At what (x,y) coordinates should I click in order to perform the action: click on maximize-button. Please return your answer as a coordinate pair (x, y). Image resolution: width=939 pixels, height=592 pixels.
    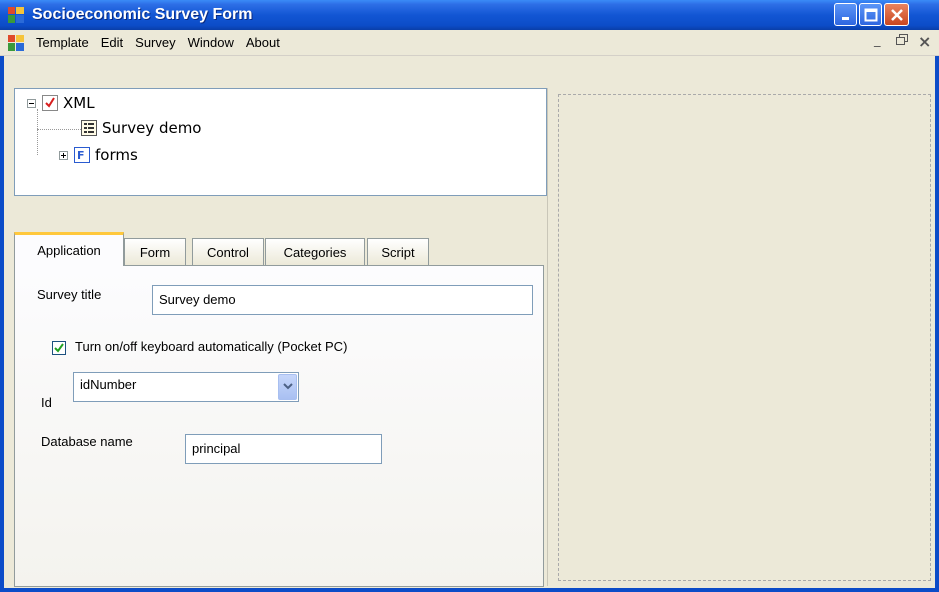
    Looking at the image, I should click on (870, 14).